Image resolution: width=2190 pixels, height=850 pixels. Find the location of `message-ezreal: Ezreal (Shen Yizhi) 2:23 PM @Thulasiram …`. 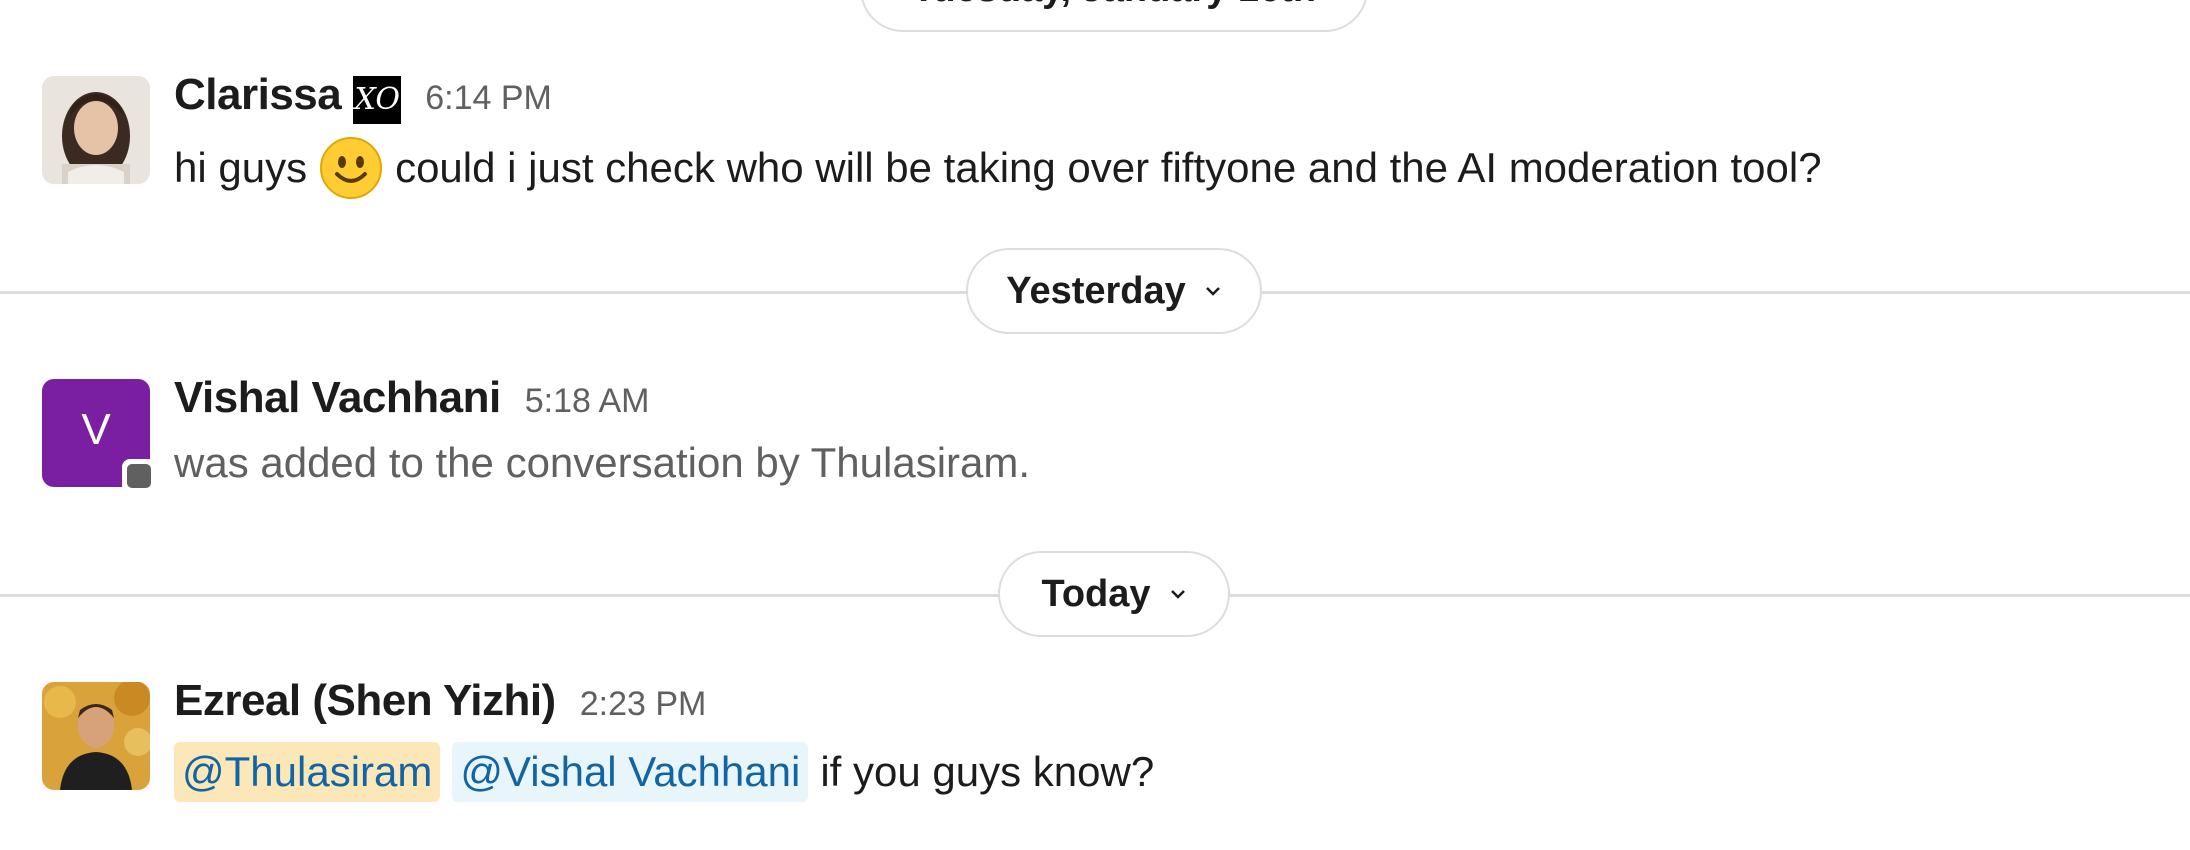

message-ezreal: Ezreal (Shen Yizhi) 2:23 PM @Thulasiram … is located at coordinates (1182, 739).